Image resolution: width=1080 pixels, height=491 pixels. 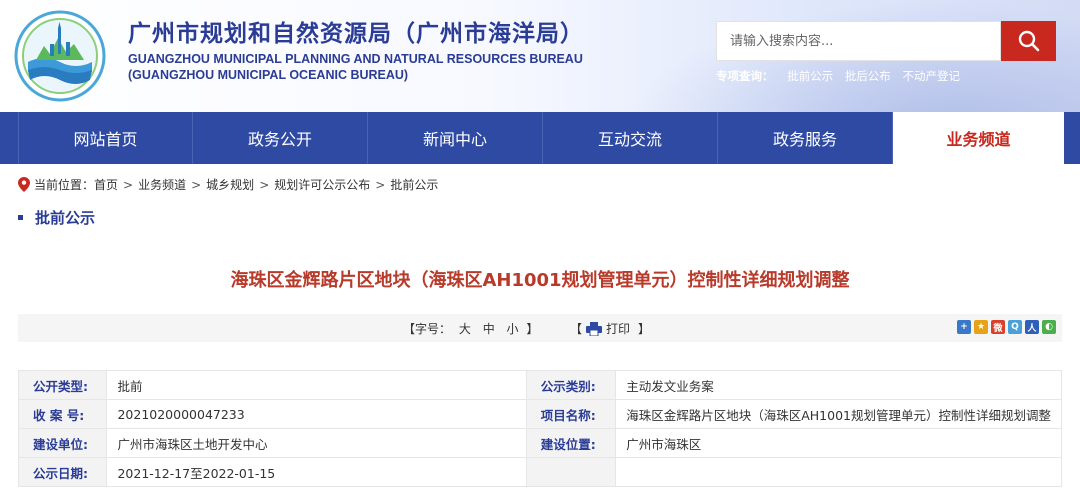 I want to click on font-size-close: 】, so click(x=532, y=329).